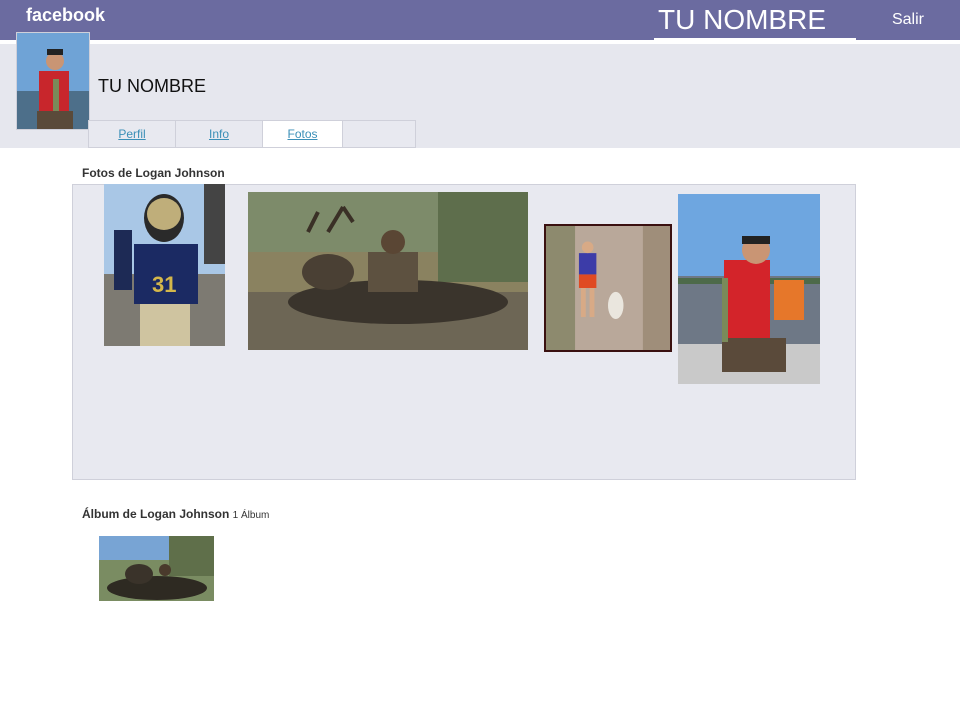 The image size is (960, 720). Describe the element at coordinates (152, 86) in the screenshot. I see `profile-name: TU NOMBRE` at that location.